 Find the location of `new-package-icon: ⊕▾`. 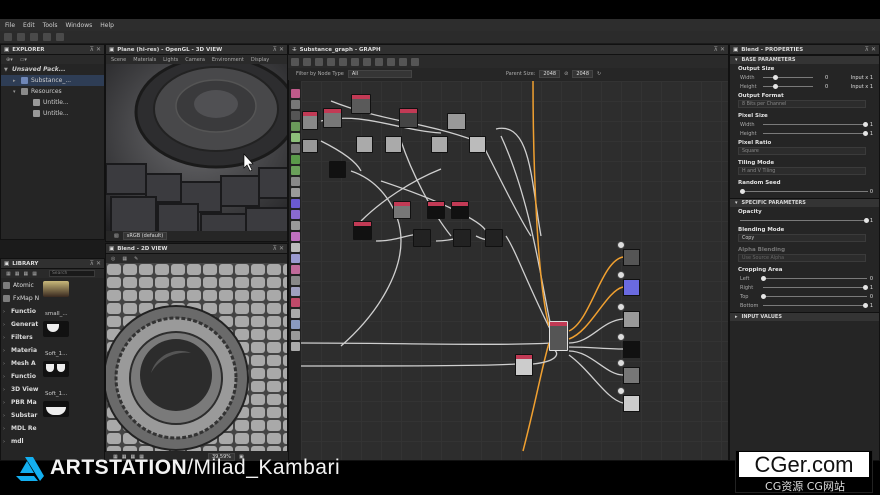

new-package-icon: ⊕▾ is located at coordinates (9, 60).